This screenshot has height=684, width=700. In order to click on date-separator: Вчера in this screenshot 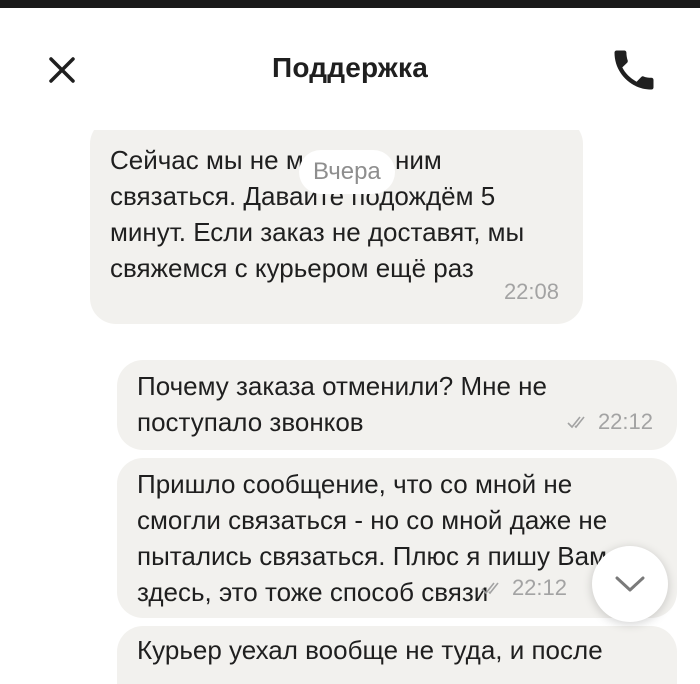, I will do `click(347, 172)`.